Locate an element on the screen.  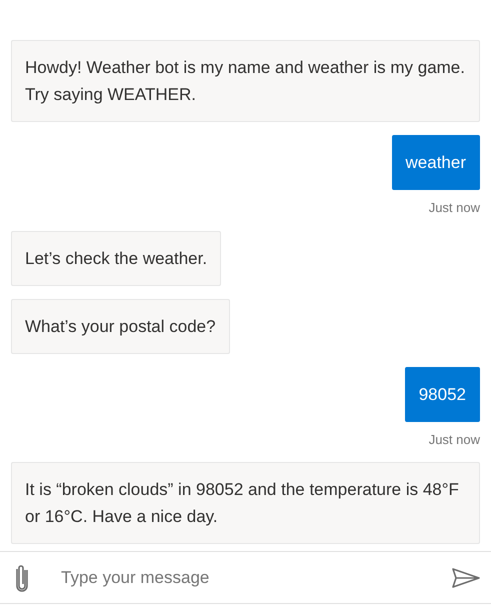
message-bubble: weather is located at coordinates (436, 162).